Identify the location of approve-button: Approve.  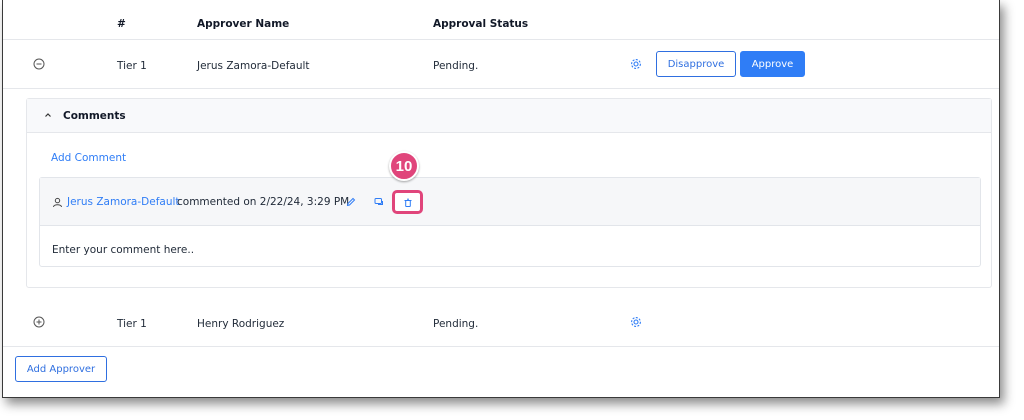
(772, 64).